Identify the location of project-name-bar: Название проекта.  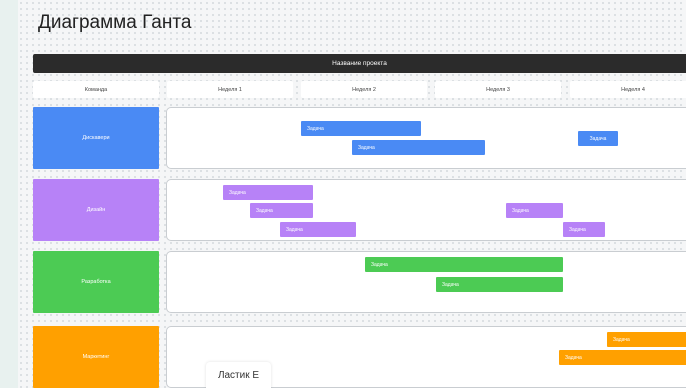
(359, 63).